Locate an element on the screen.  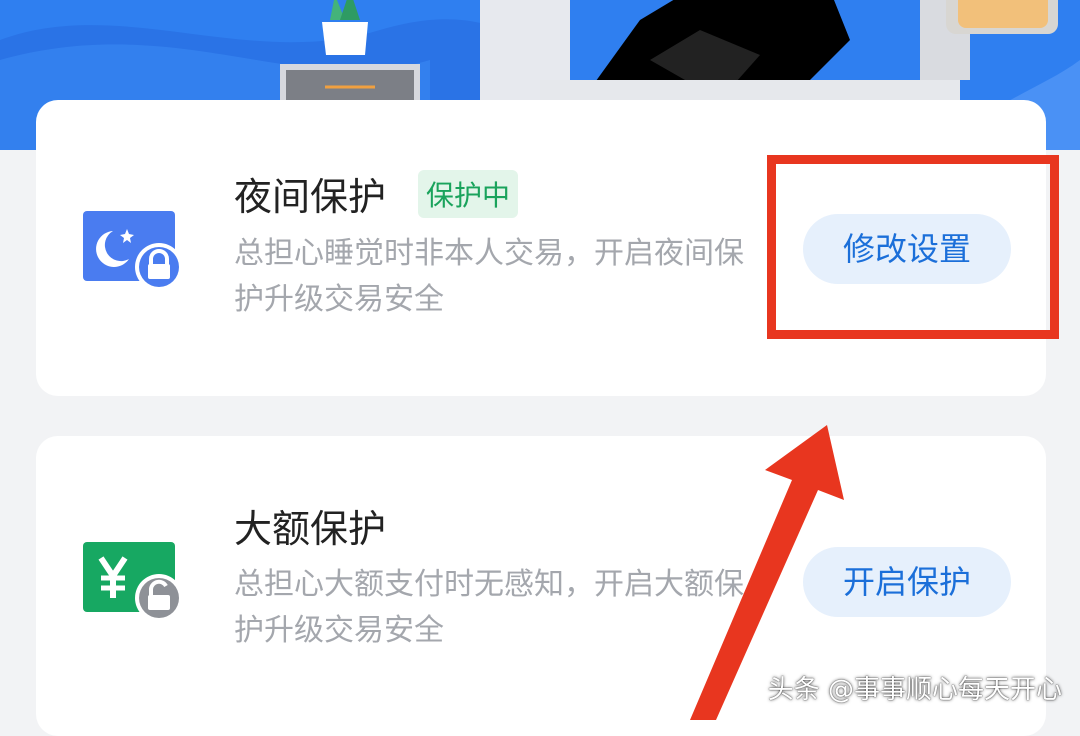
card-description: 总担心大额支付时无感知，开启大额保护升级交易安全 is located at coordinates (489, 607).